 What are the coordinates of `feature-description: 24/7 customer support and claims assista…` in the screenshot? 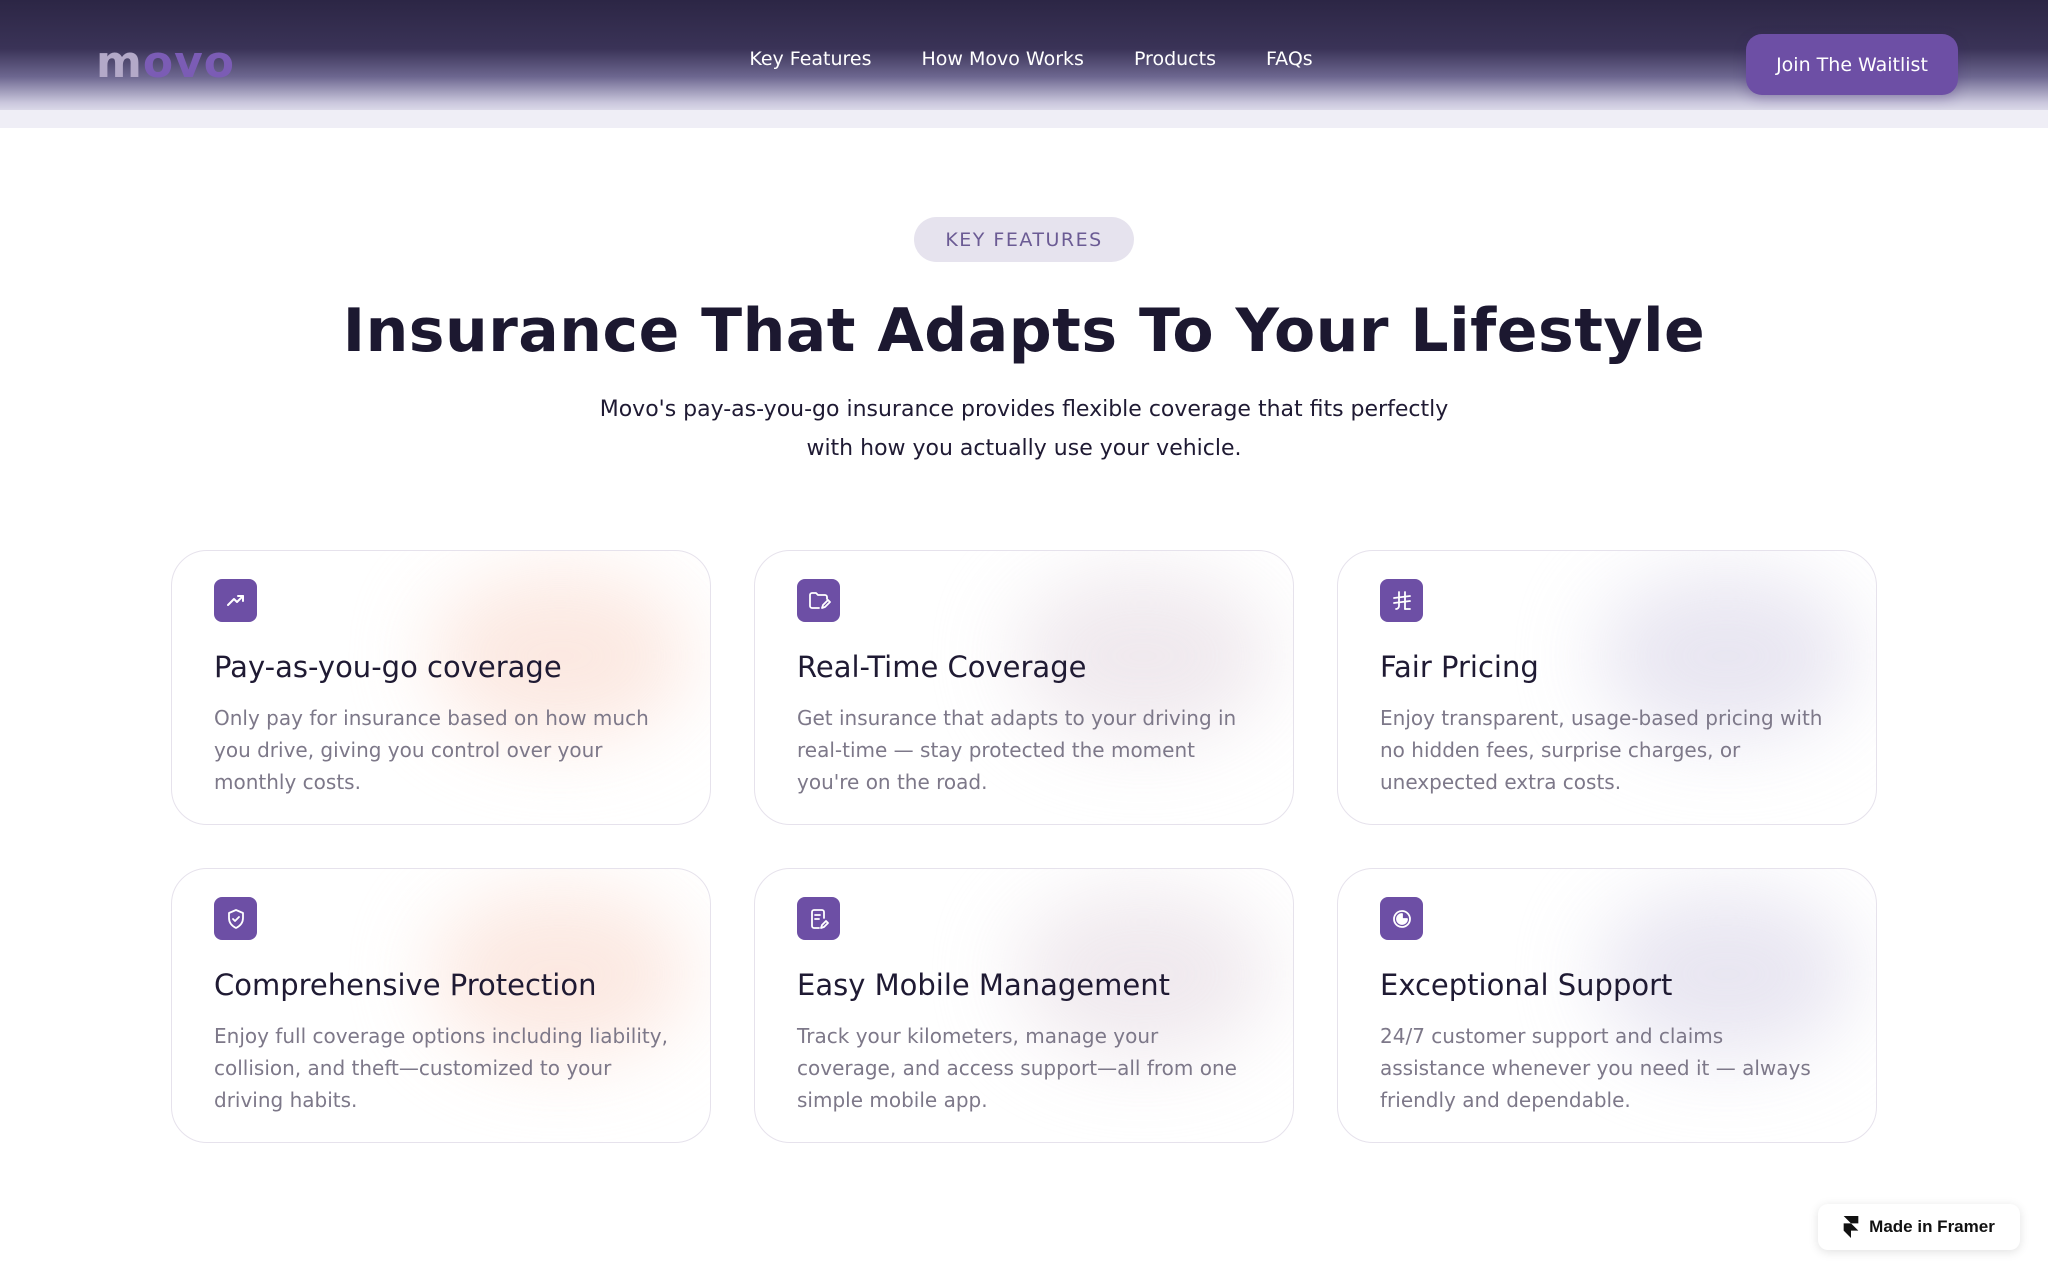 It's located at (1595, 1068).